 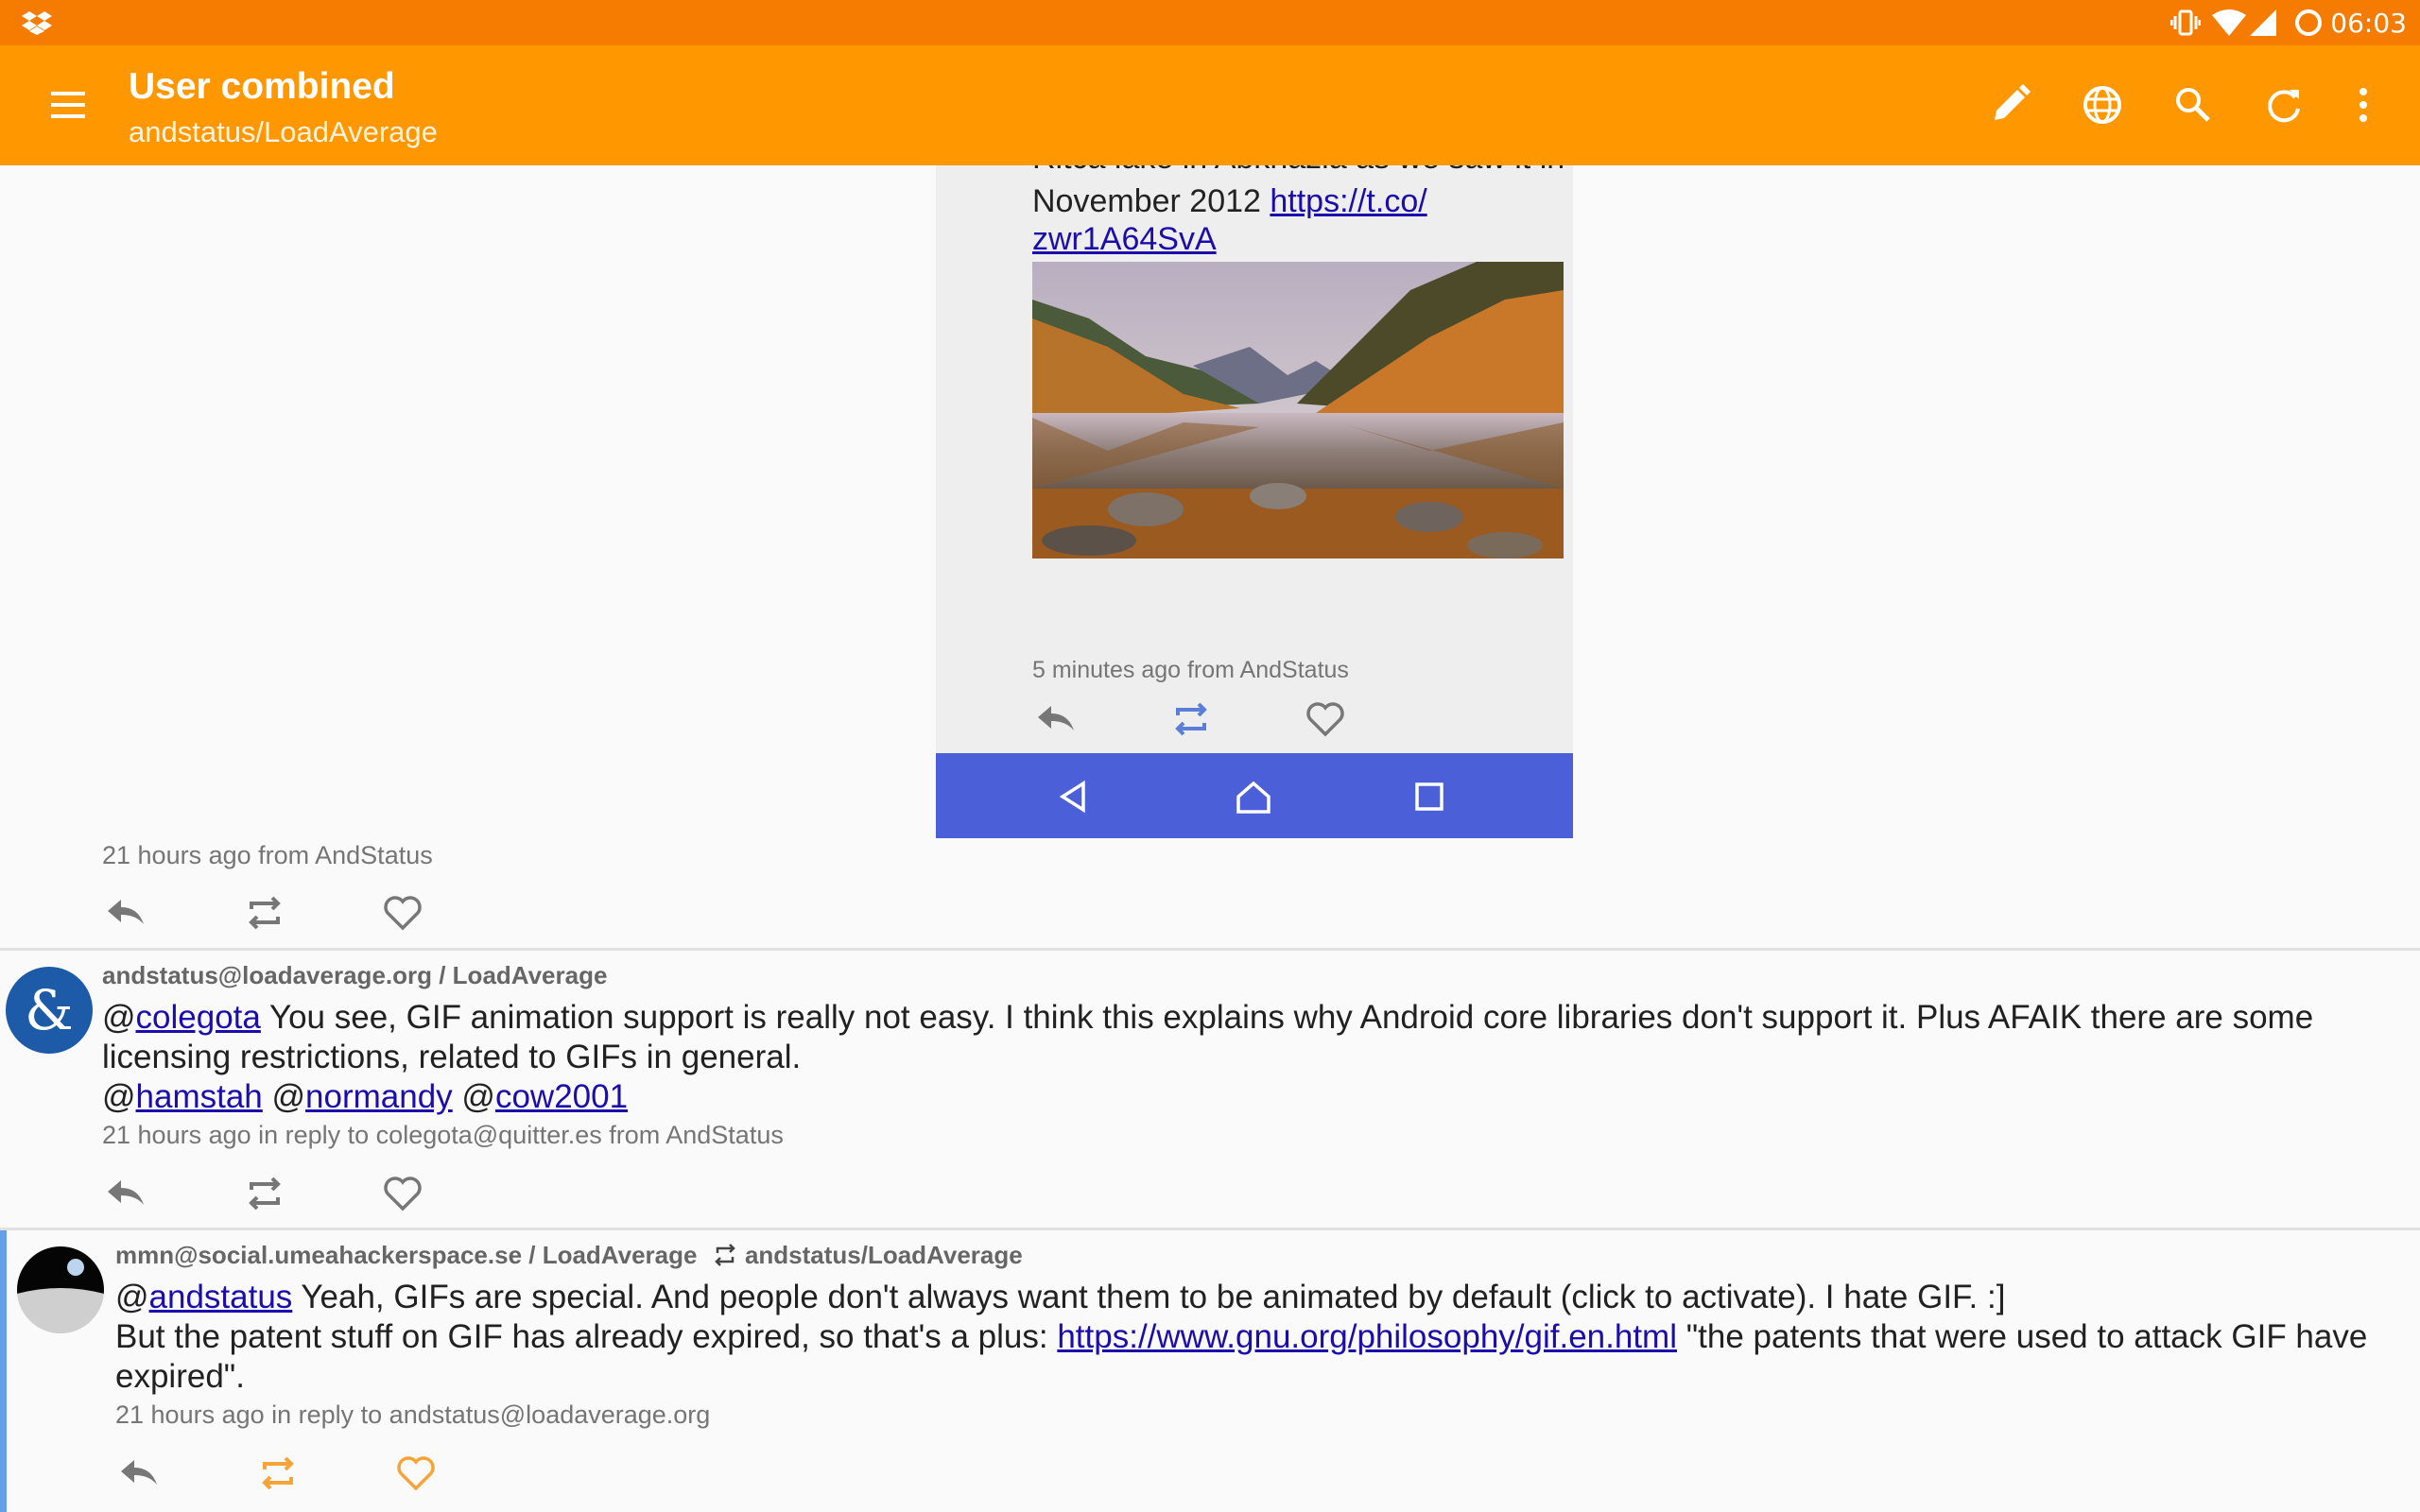 I want to click on selection-indicator, so click(x=3, y=1371).